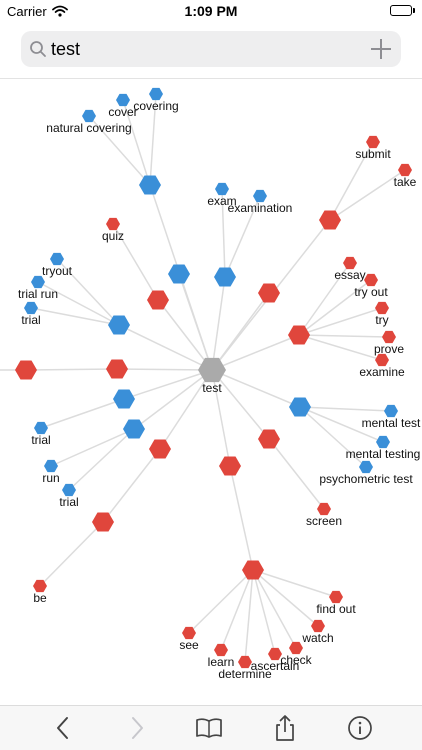  I want to click on word-label: be, so click(40, 598).